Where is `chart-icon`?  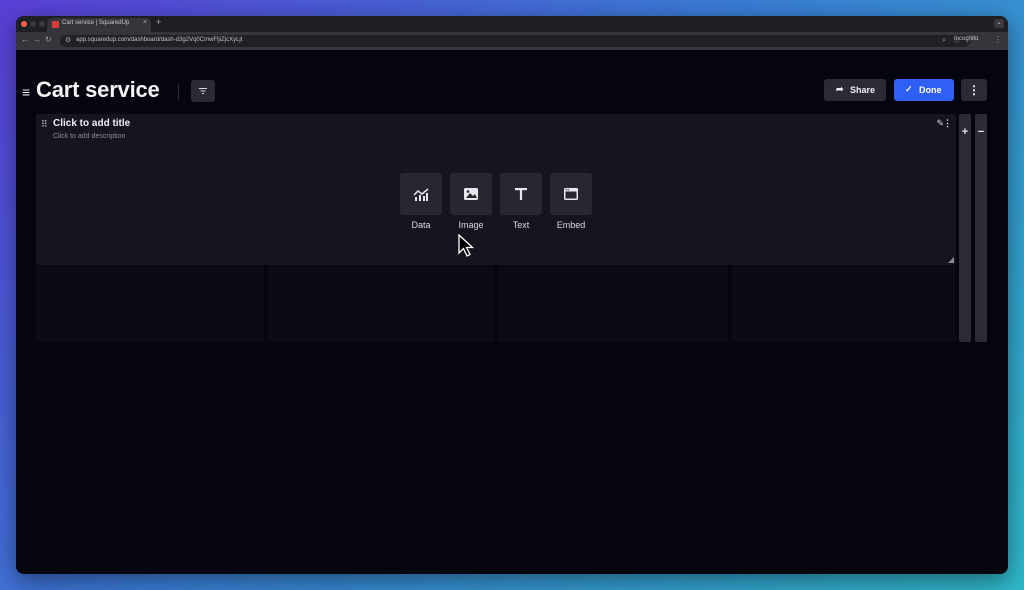 chart-icon is located at coordinates (421, 194).